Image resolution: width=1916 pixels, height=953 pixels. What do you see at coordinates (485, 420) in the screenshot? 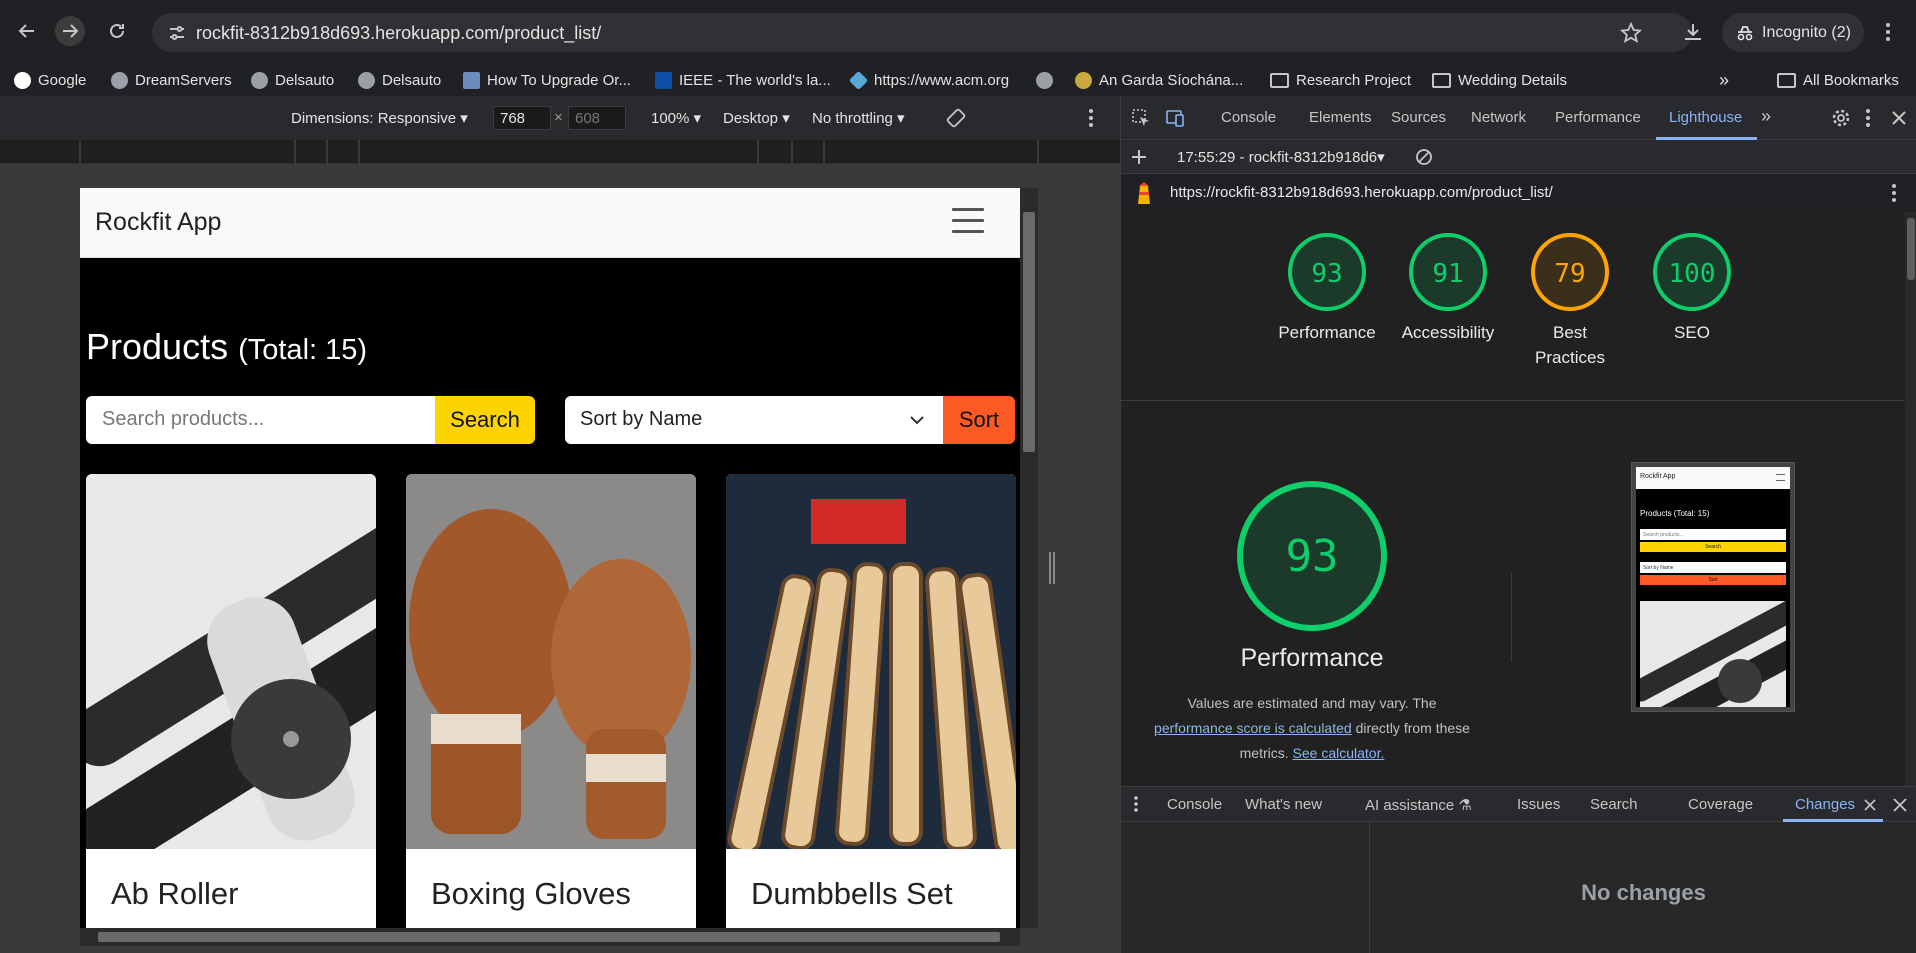
I see `search-button: Search` at bounding box center [485, 420].